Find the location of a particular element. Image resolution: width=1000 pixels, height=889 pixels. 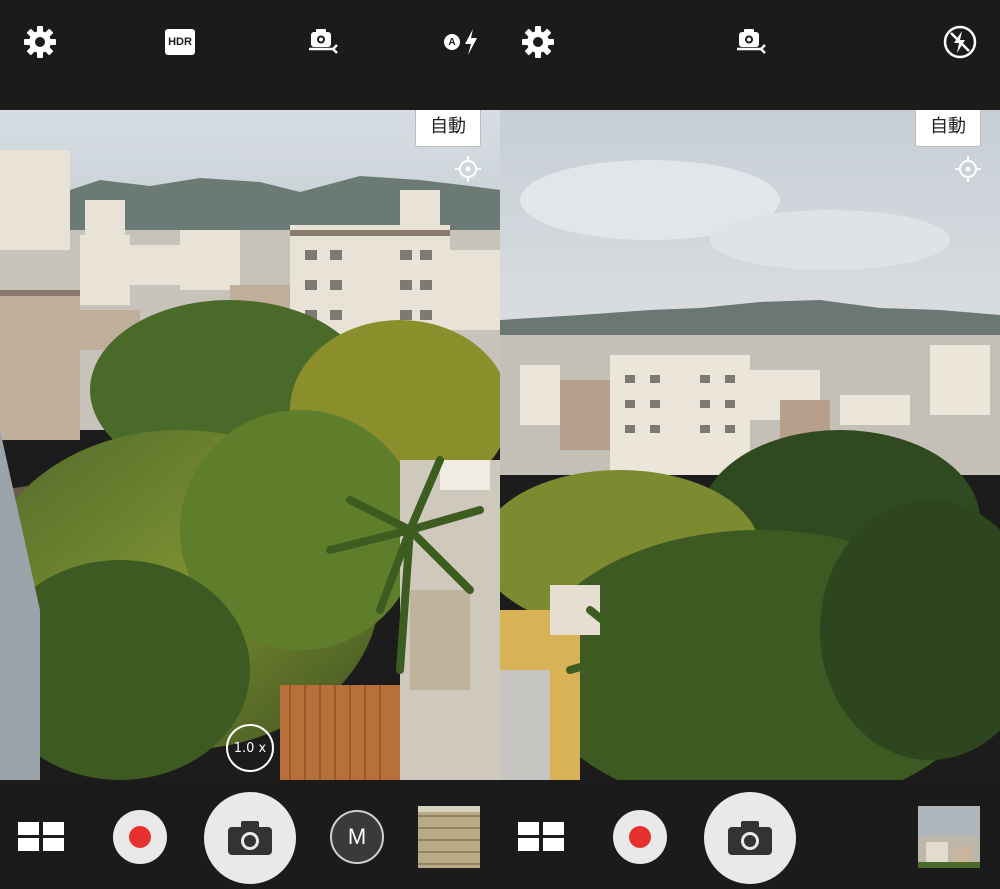

flash-off-icon is located at coordinates (960, 42).